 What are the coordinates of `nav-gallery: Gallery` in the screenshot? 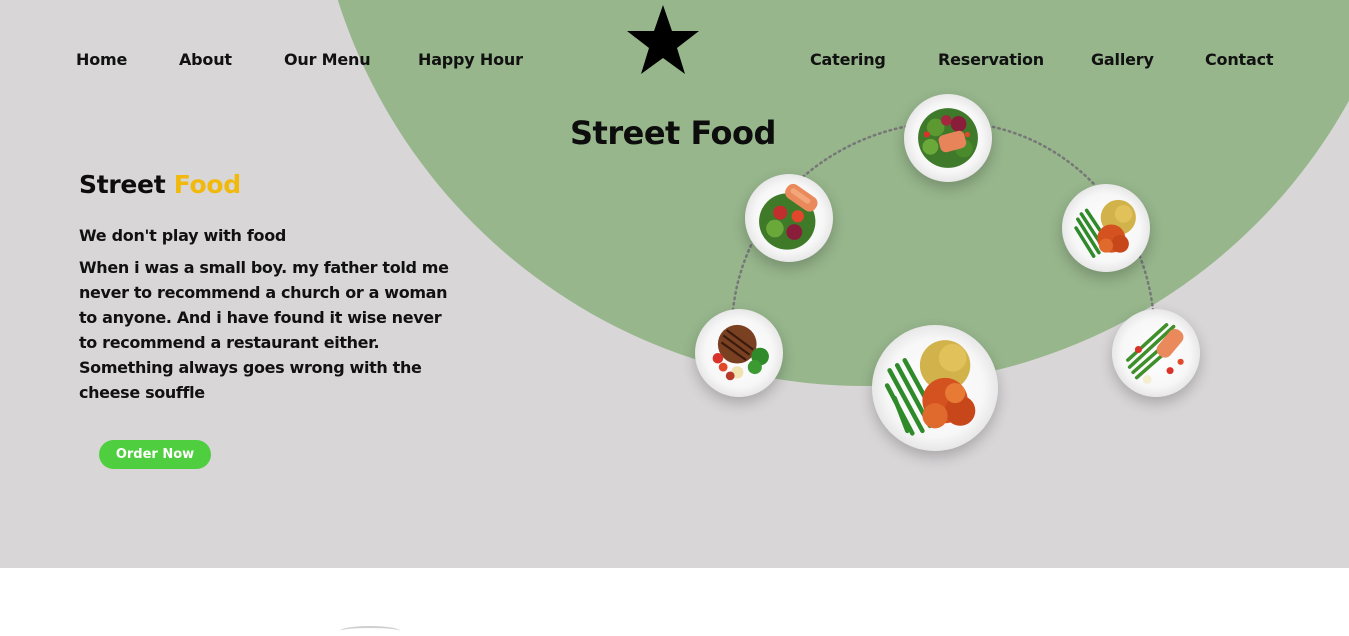 It's located at (1122, 59).